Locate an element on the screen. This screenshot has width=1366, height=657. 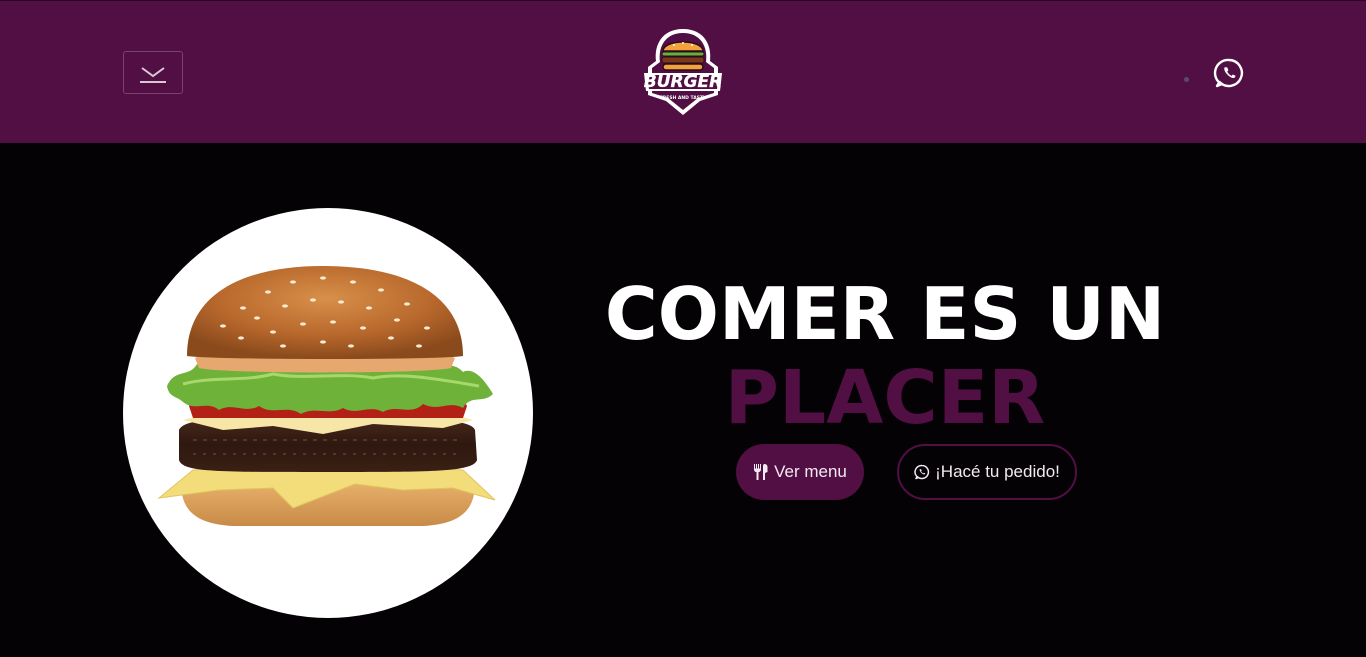
utensils-icon is located at coordinates (761, 472).